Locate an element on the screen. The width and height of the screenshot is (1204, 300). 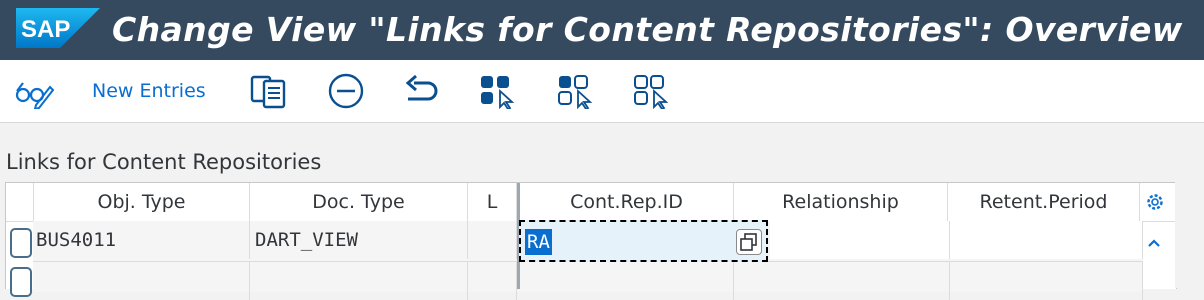
cell-doc-type: DART_VIEW is located at coordinates (359, 240).